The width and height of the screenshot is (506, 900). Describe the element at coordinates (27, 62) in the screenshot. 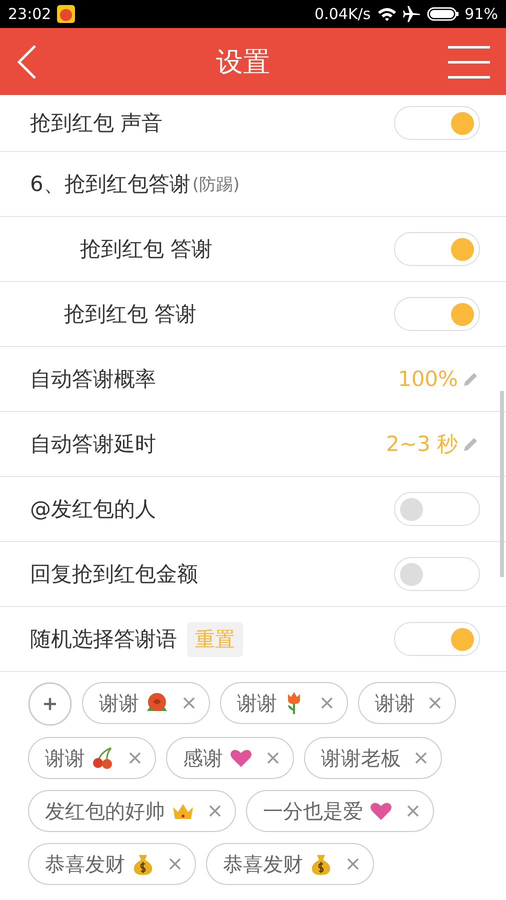

I see `back-icon` at that location.